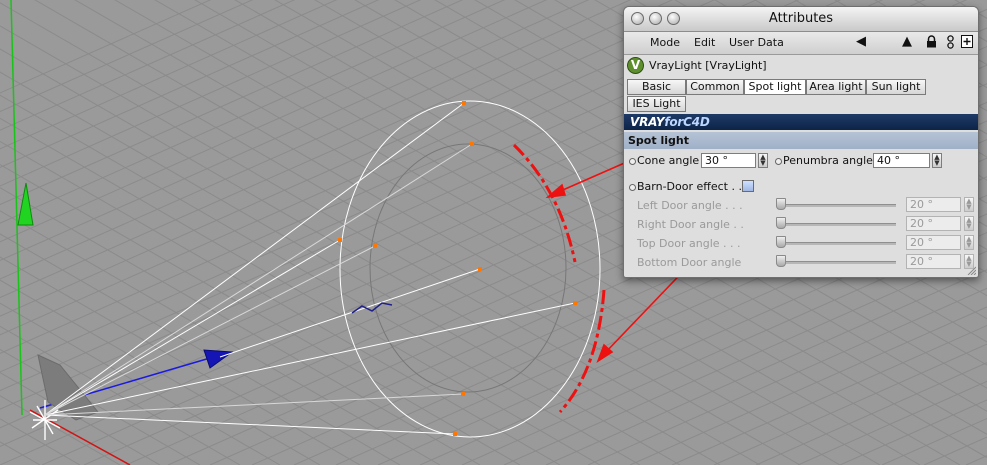  Describe the element at coordinates (775, 87) in the screenshot. I see `tab-spot-light: Spot light` at that location.